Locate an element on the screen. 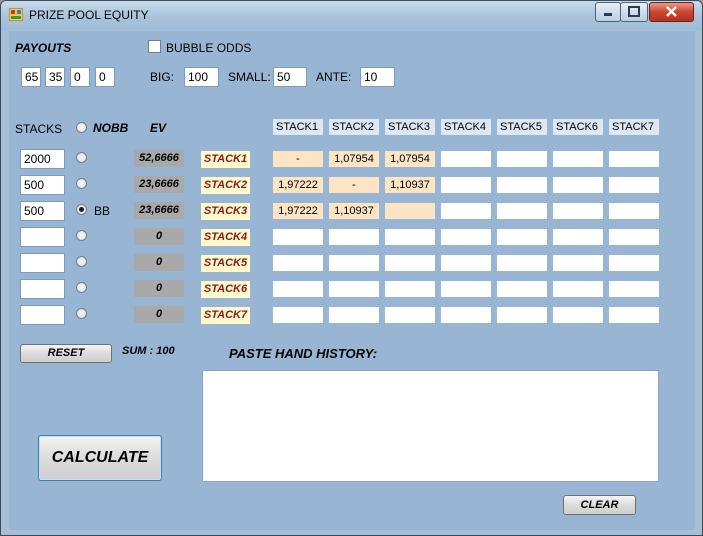 The image size is (703, 536). window-title: PRIZE POOL EQUITY is located at coordinates (89, 15).